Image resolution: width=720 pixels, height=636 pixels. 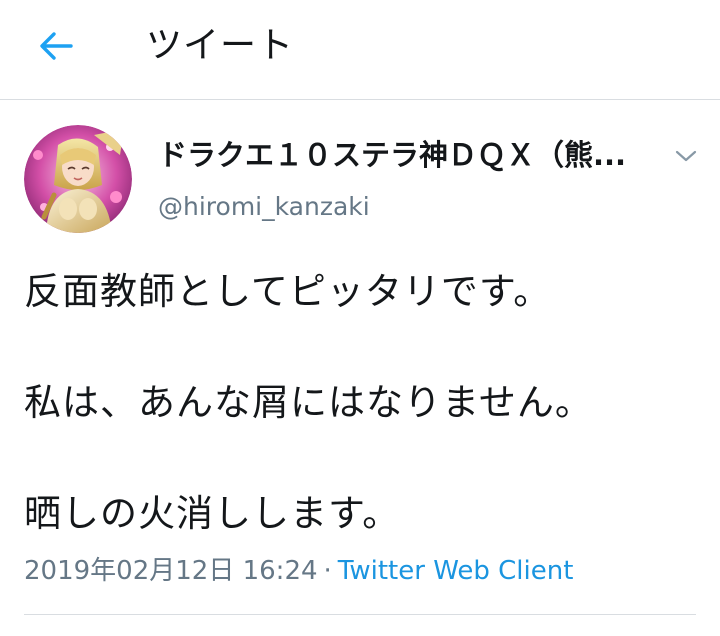 What do you see at coordinates (171, 571) in the screenshot?
I see `tweet-timestamp: 2019年02月12日 16:24` at bounding box center [171, 571].